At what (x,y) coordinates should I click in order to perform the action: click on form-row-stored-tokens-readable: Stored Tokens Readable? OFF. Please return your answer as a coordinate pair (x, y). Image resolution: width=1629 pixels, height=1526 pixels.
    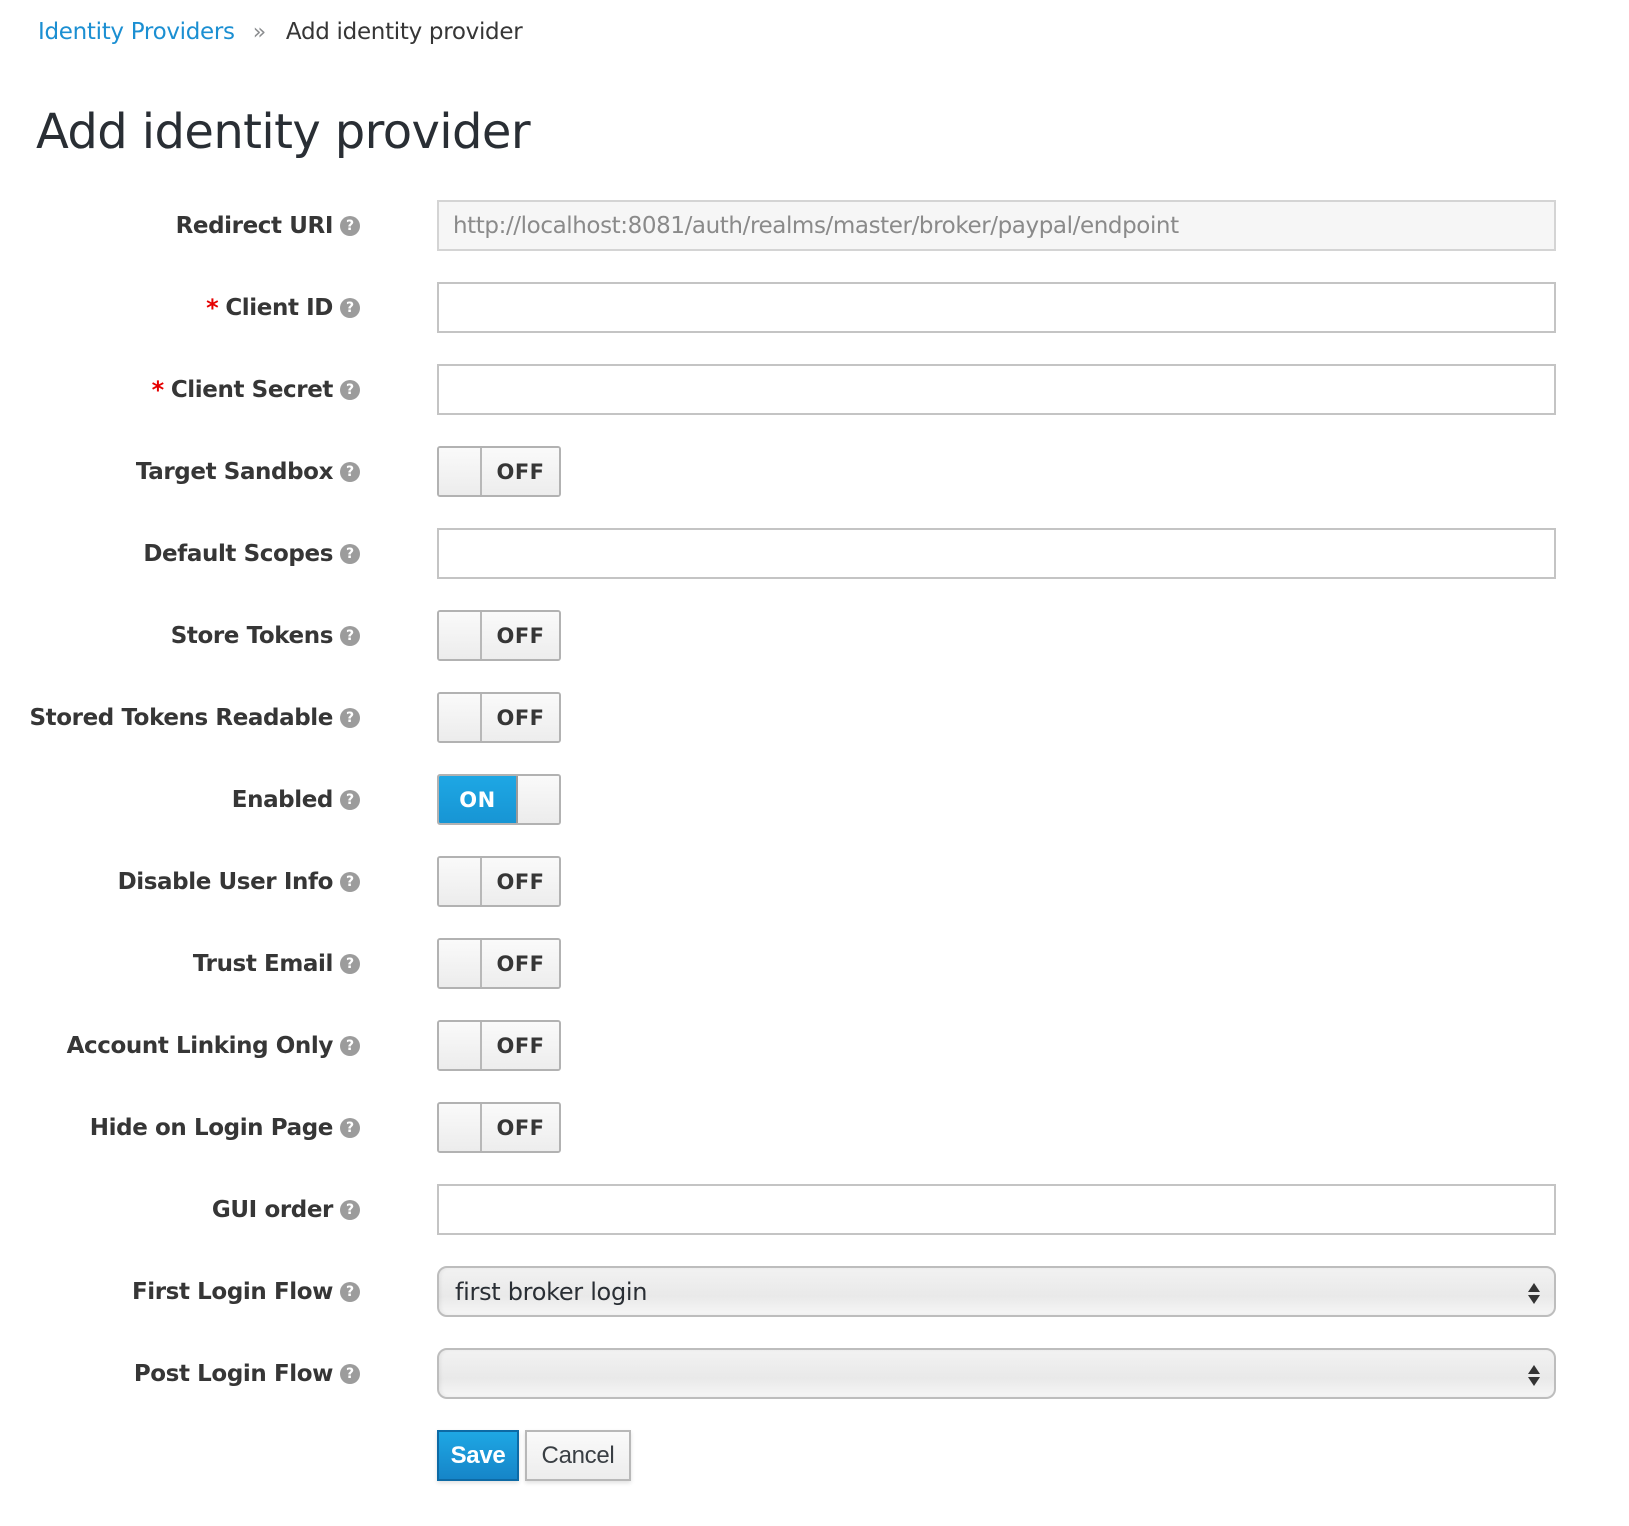
    Looking at the image, I should click on (814, 717).